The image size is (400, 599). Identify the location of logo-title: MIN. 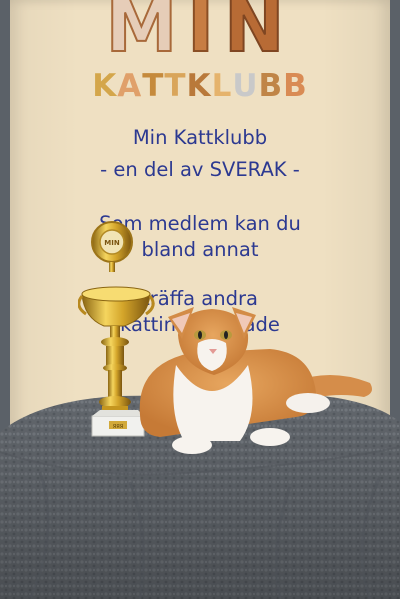
(200, 34).